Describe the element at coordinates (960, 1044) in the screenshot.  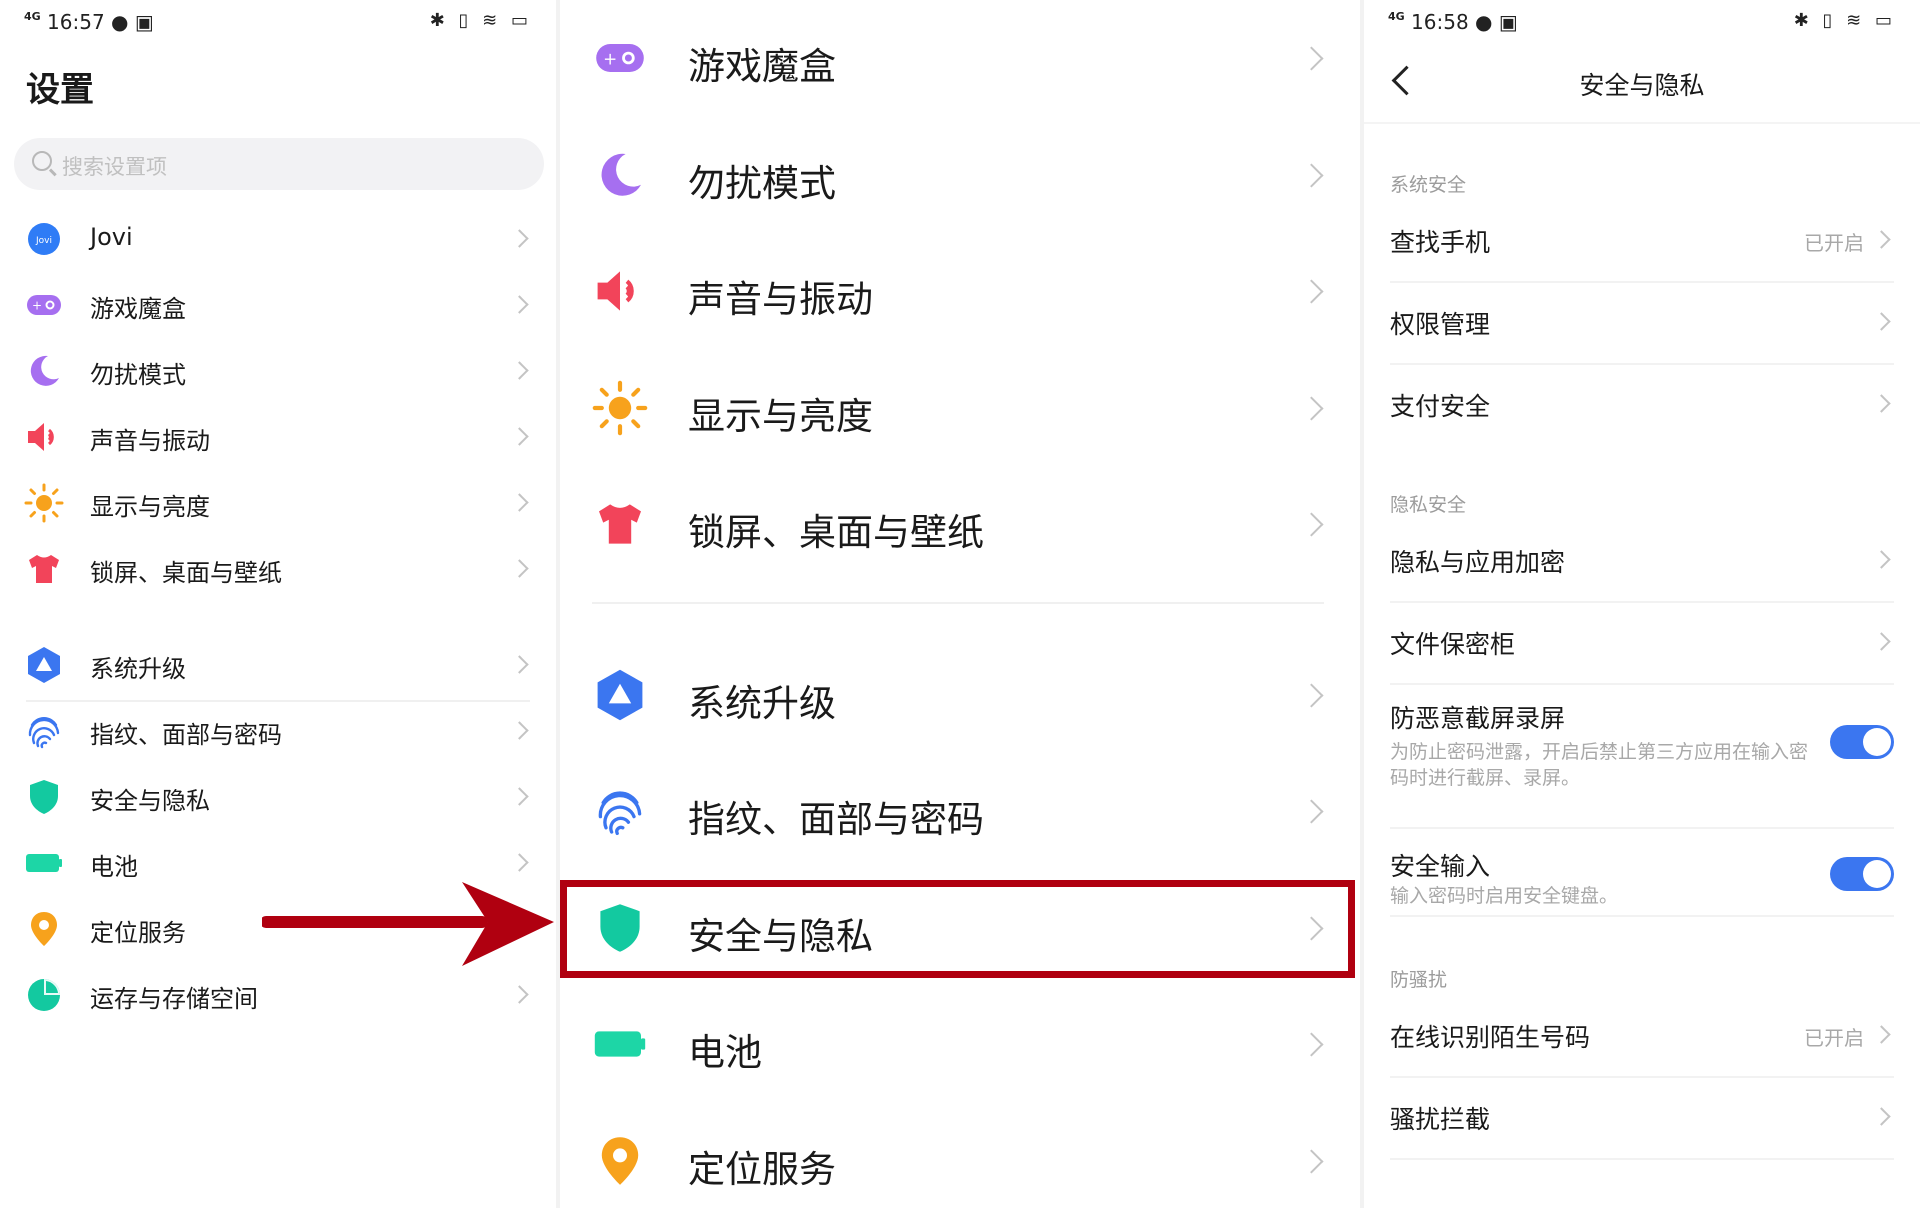
I see `settings-item-9: 电池` at that location.